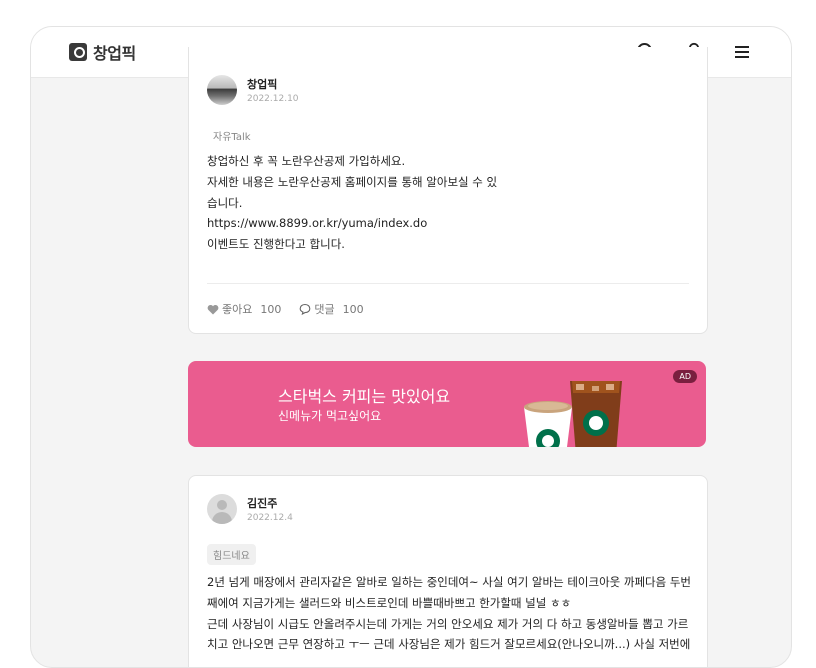 This screenshot has height=668, width=816. I want to click on ad-banner: 스타벅스 커피는 맛있어요 신메뉴가 먹고싶어요 AD, so click(447, 404).